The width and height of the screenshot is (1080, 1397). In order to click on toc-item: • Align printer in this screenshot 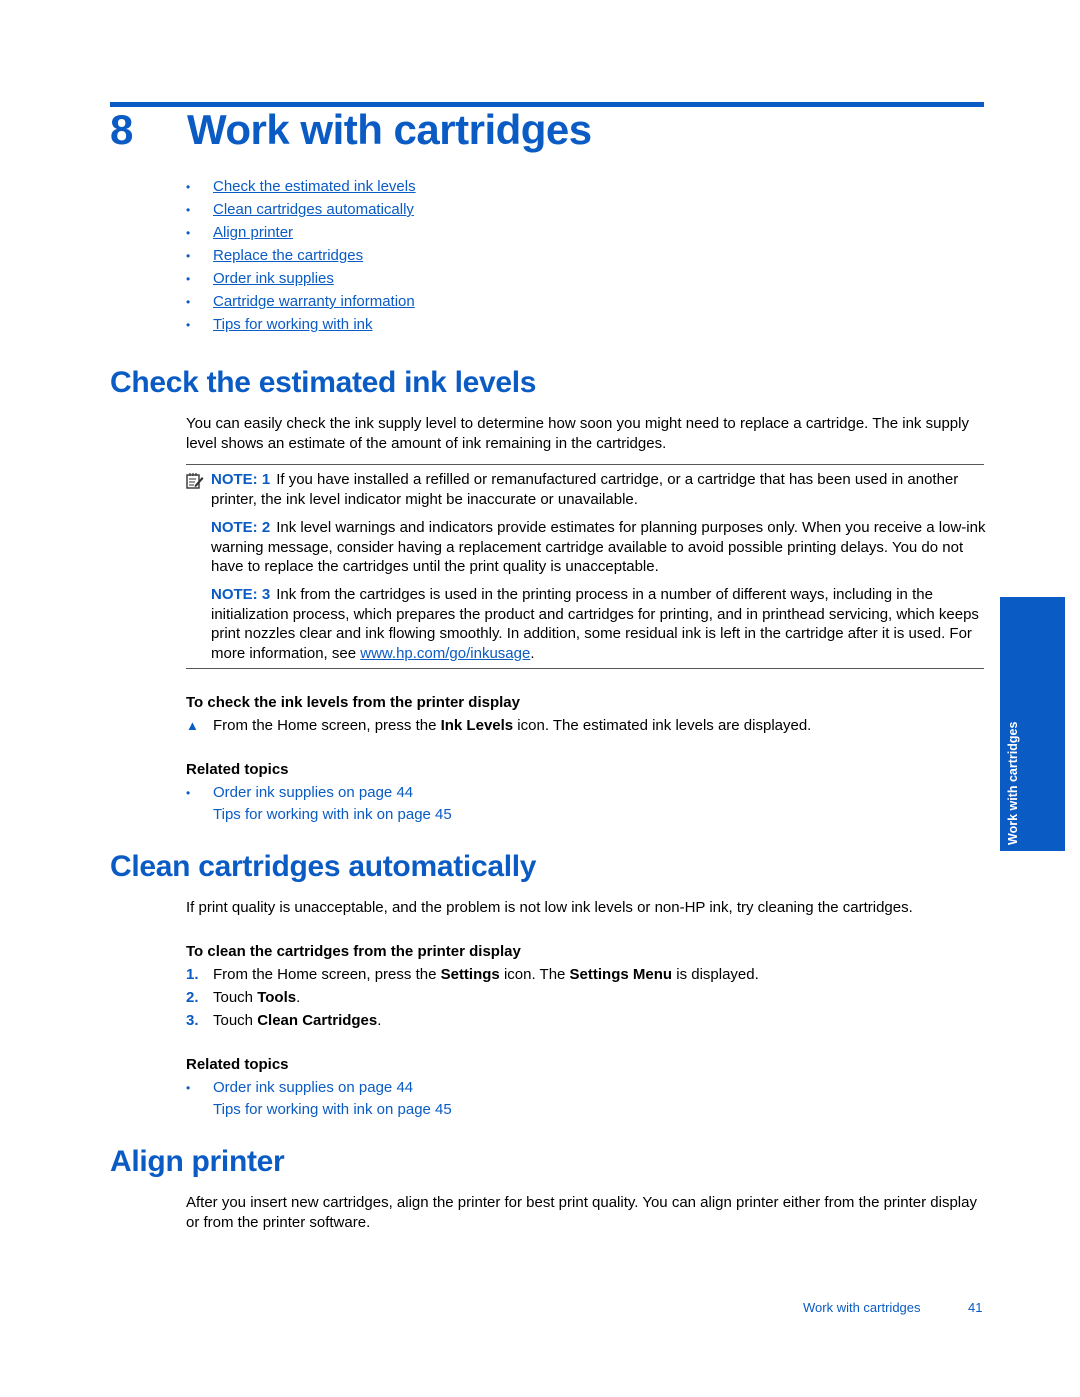, I will do `click(301, 232)`.